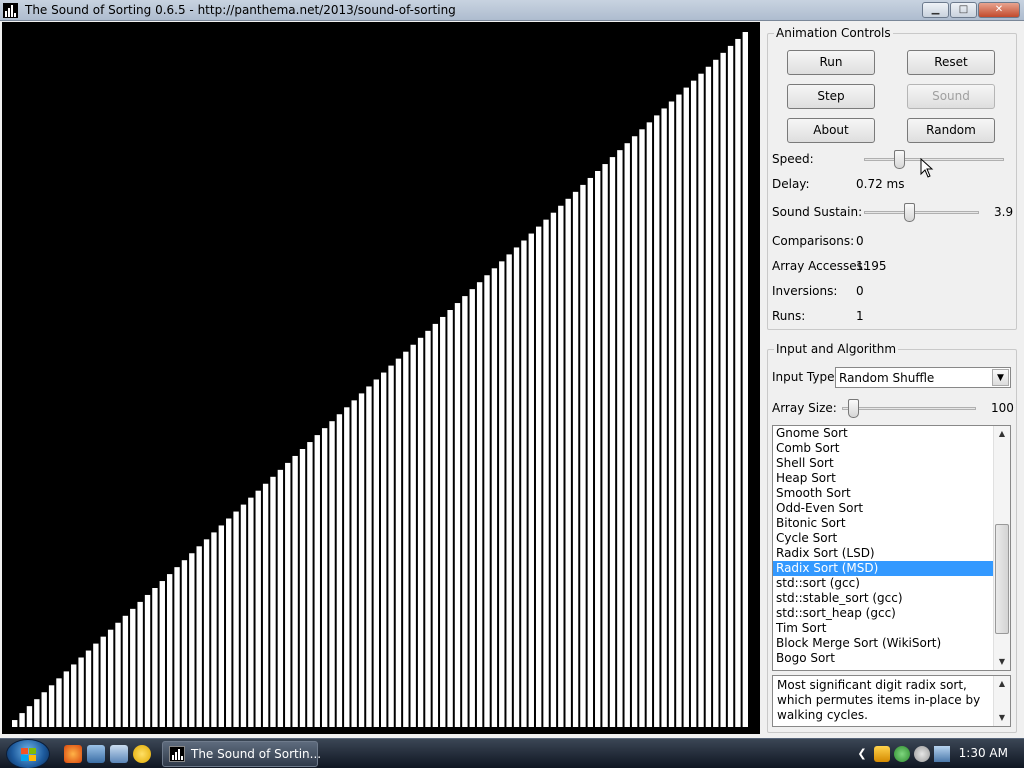 The image size is (1024, 768). Describe the element at coordinates (883, 553) in the screenshot. I see `algorithm-list-item: Radix Sort (LSD)` at that location.